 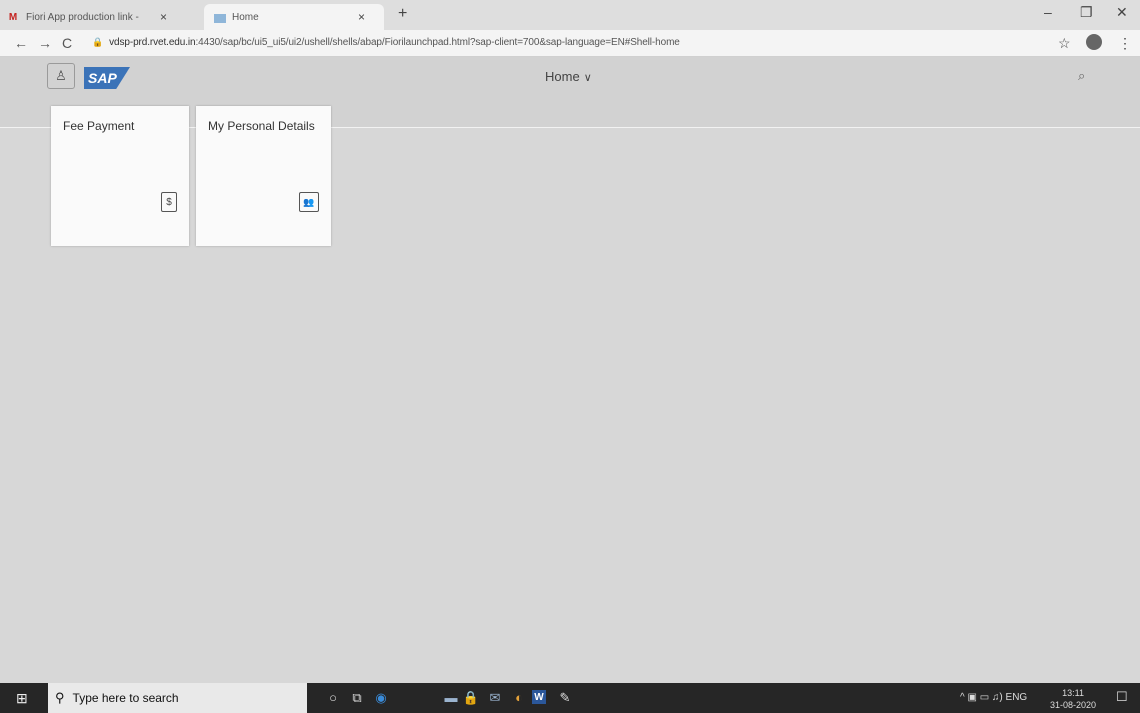 I want to click on new-tab-button: +, so click(x=402, y=14).